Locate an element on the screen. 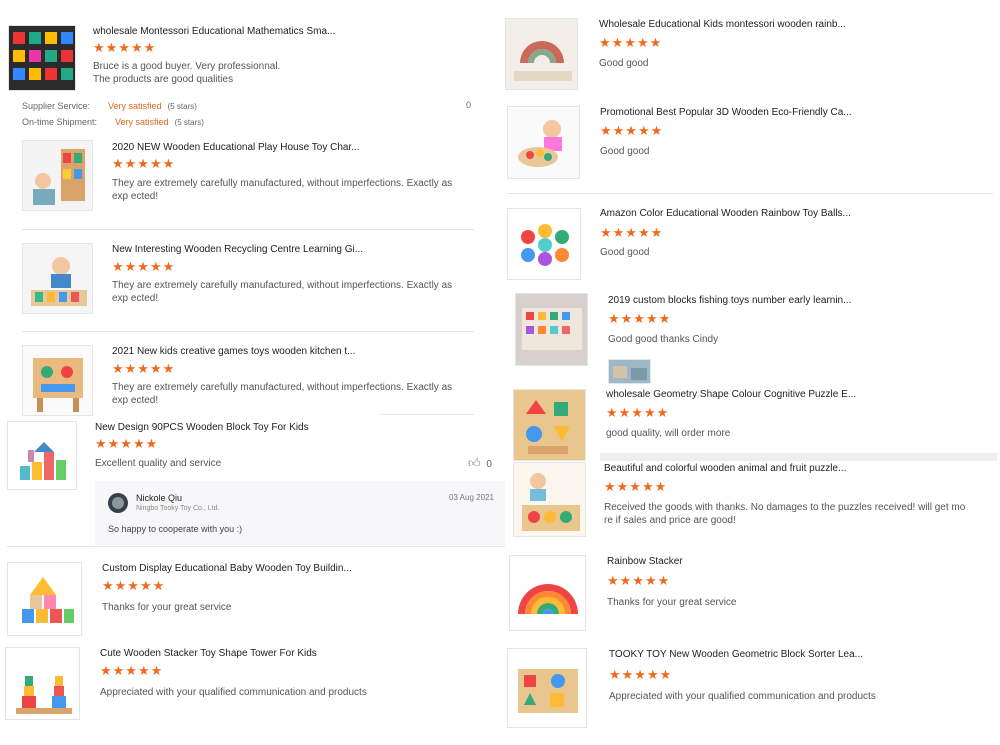  reply-date: 03 Aug 2021 is located at coordinates (471, 497).